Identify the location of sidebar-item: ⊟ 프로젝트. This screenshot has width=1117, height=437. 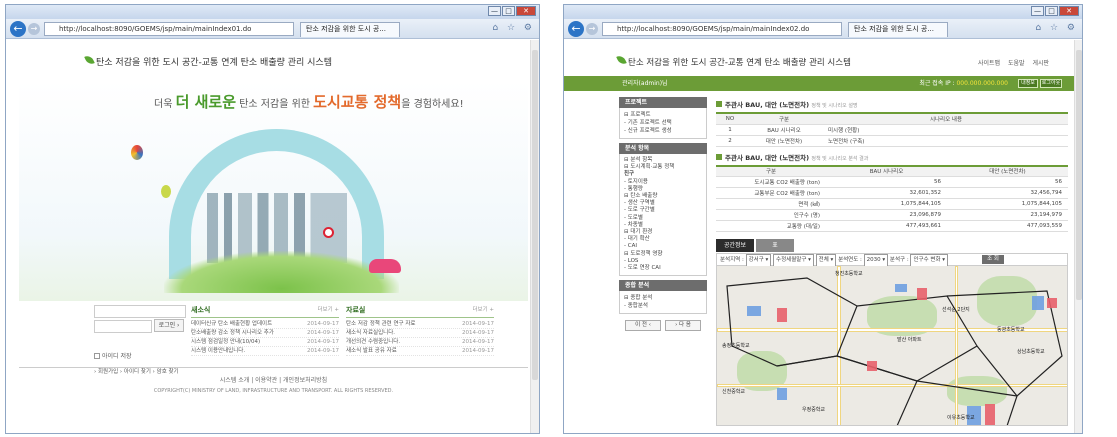
(663, 115).